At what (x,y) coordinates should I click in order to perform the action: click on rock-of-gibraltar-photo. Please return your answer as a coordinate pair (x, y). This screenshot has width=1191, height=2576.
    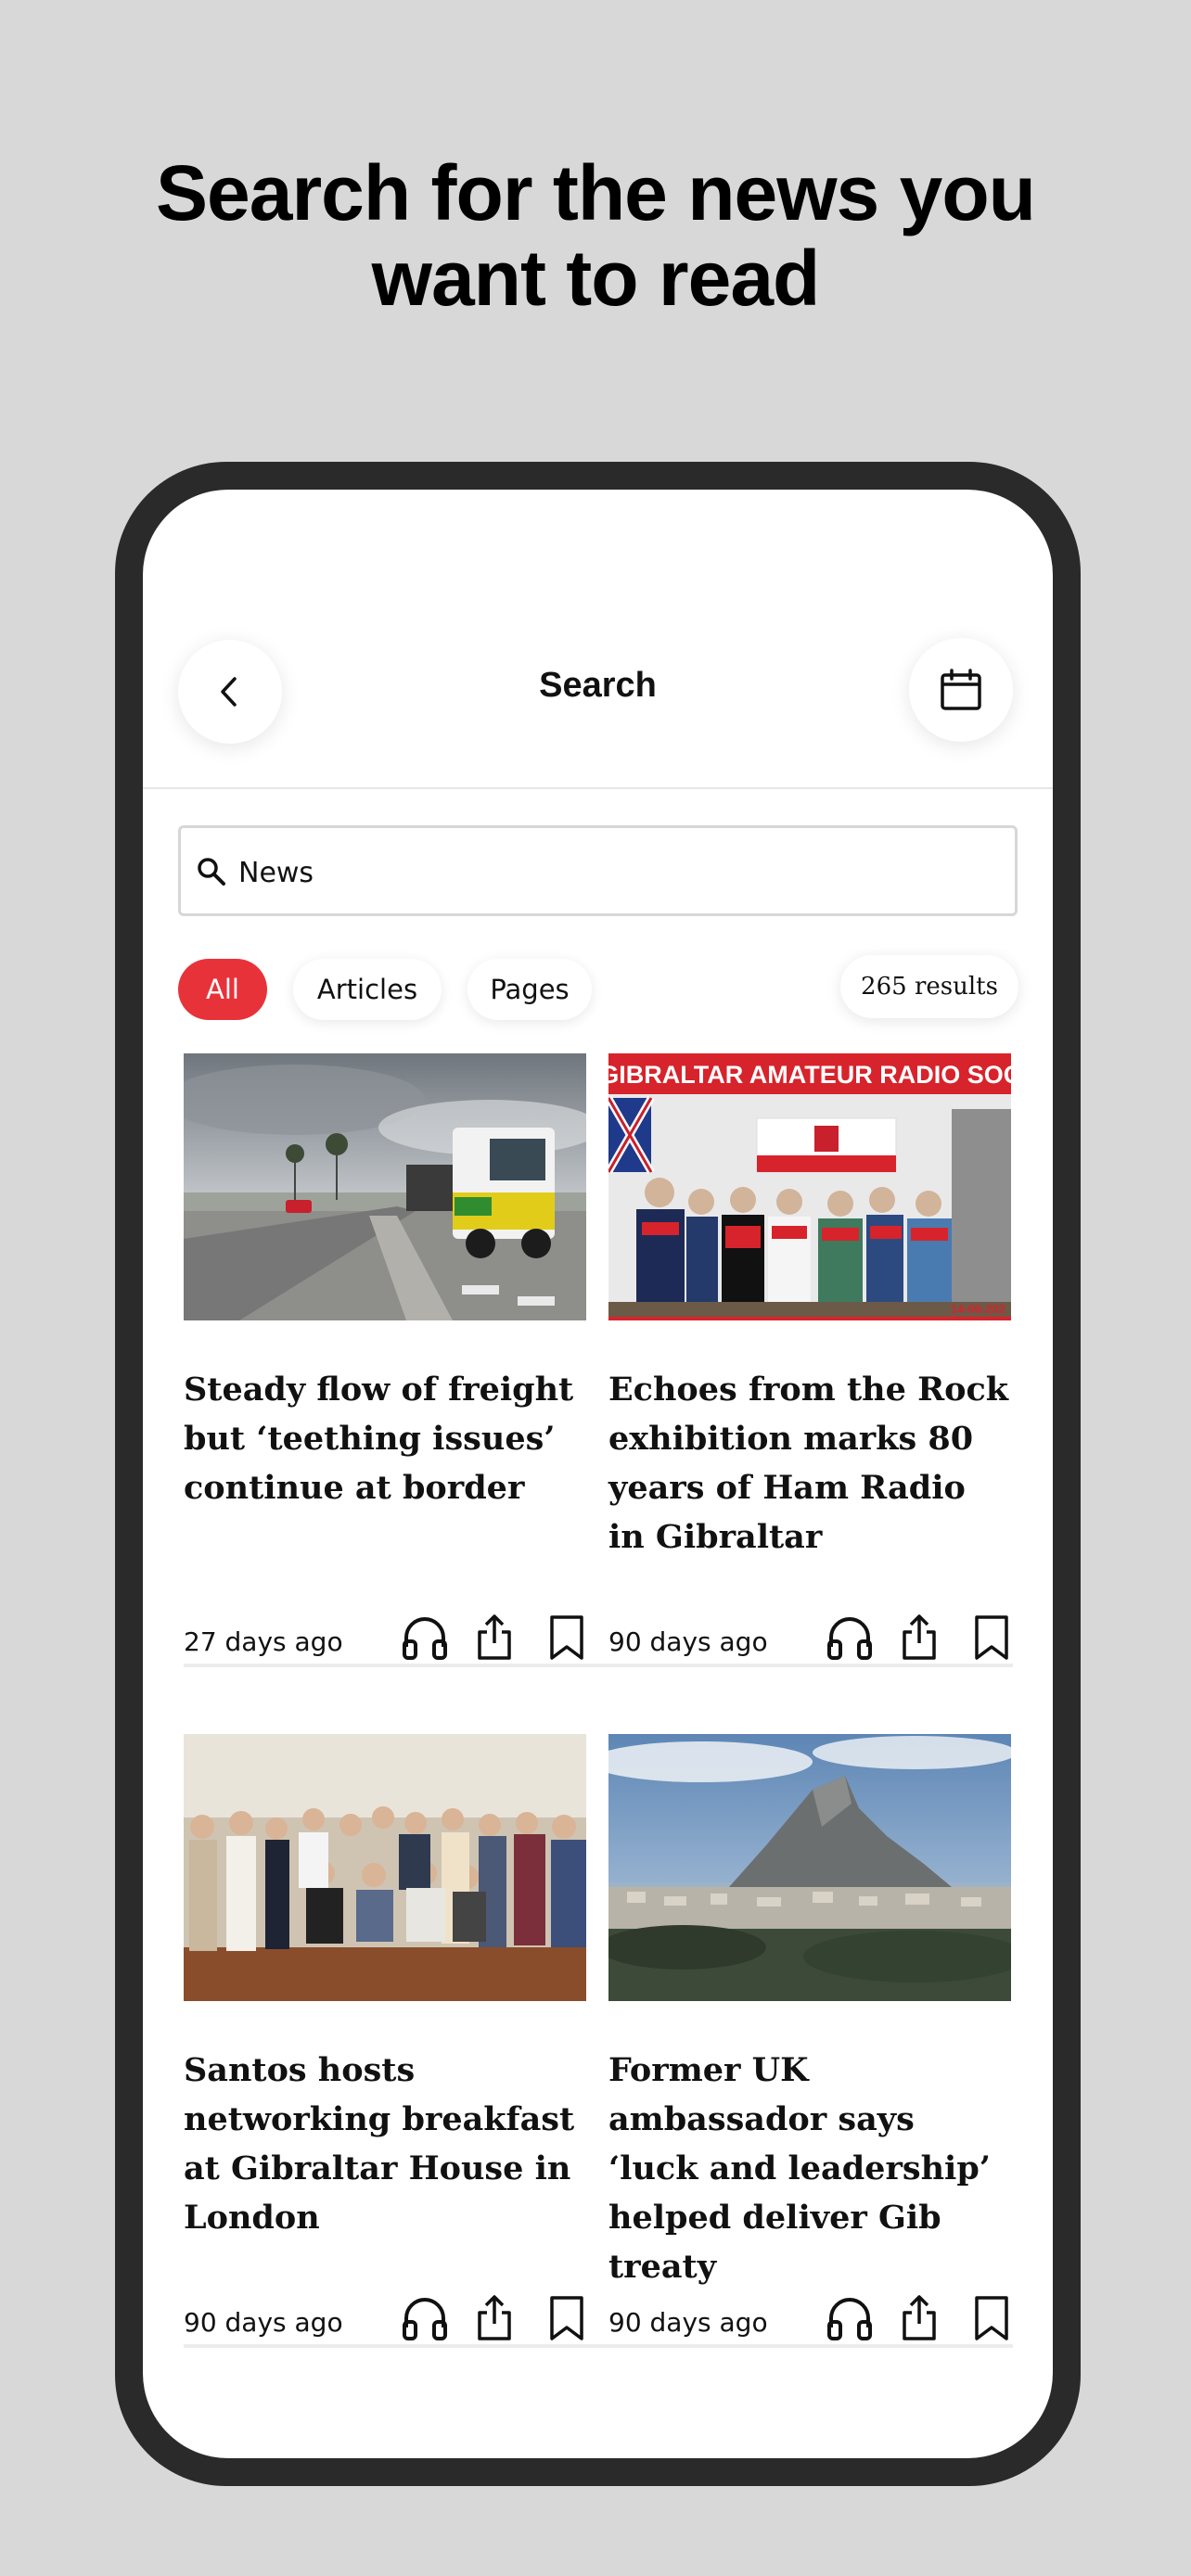
    Looking at the image, I should click on (809, 1867).